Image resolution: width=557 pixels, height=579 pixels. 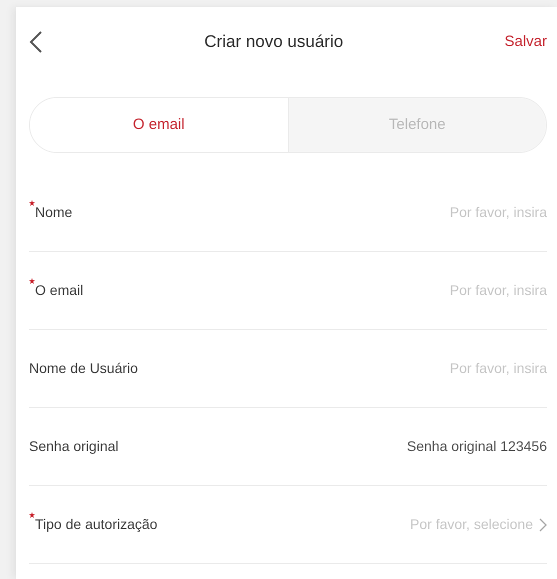 What do you see at coordinates (525, 42) in the screenshot?
I see `save-button: Salvar` at bounding box center [525, 42].